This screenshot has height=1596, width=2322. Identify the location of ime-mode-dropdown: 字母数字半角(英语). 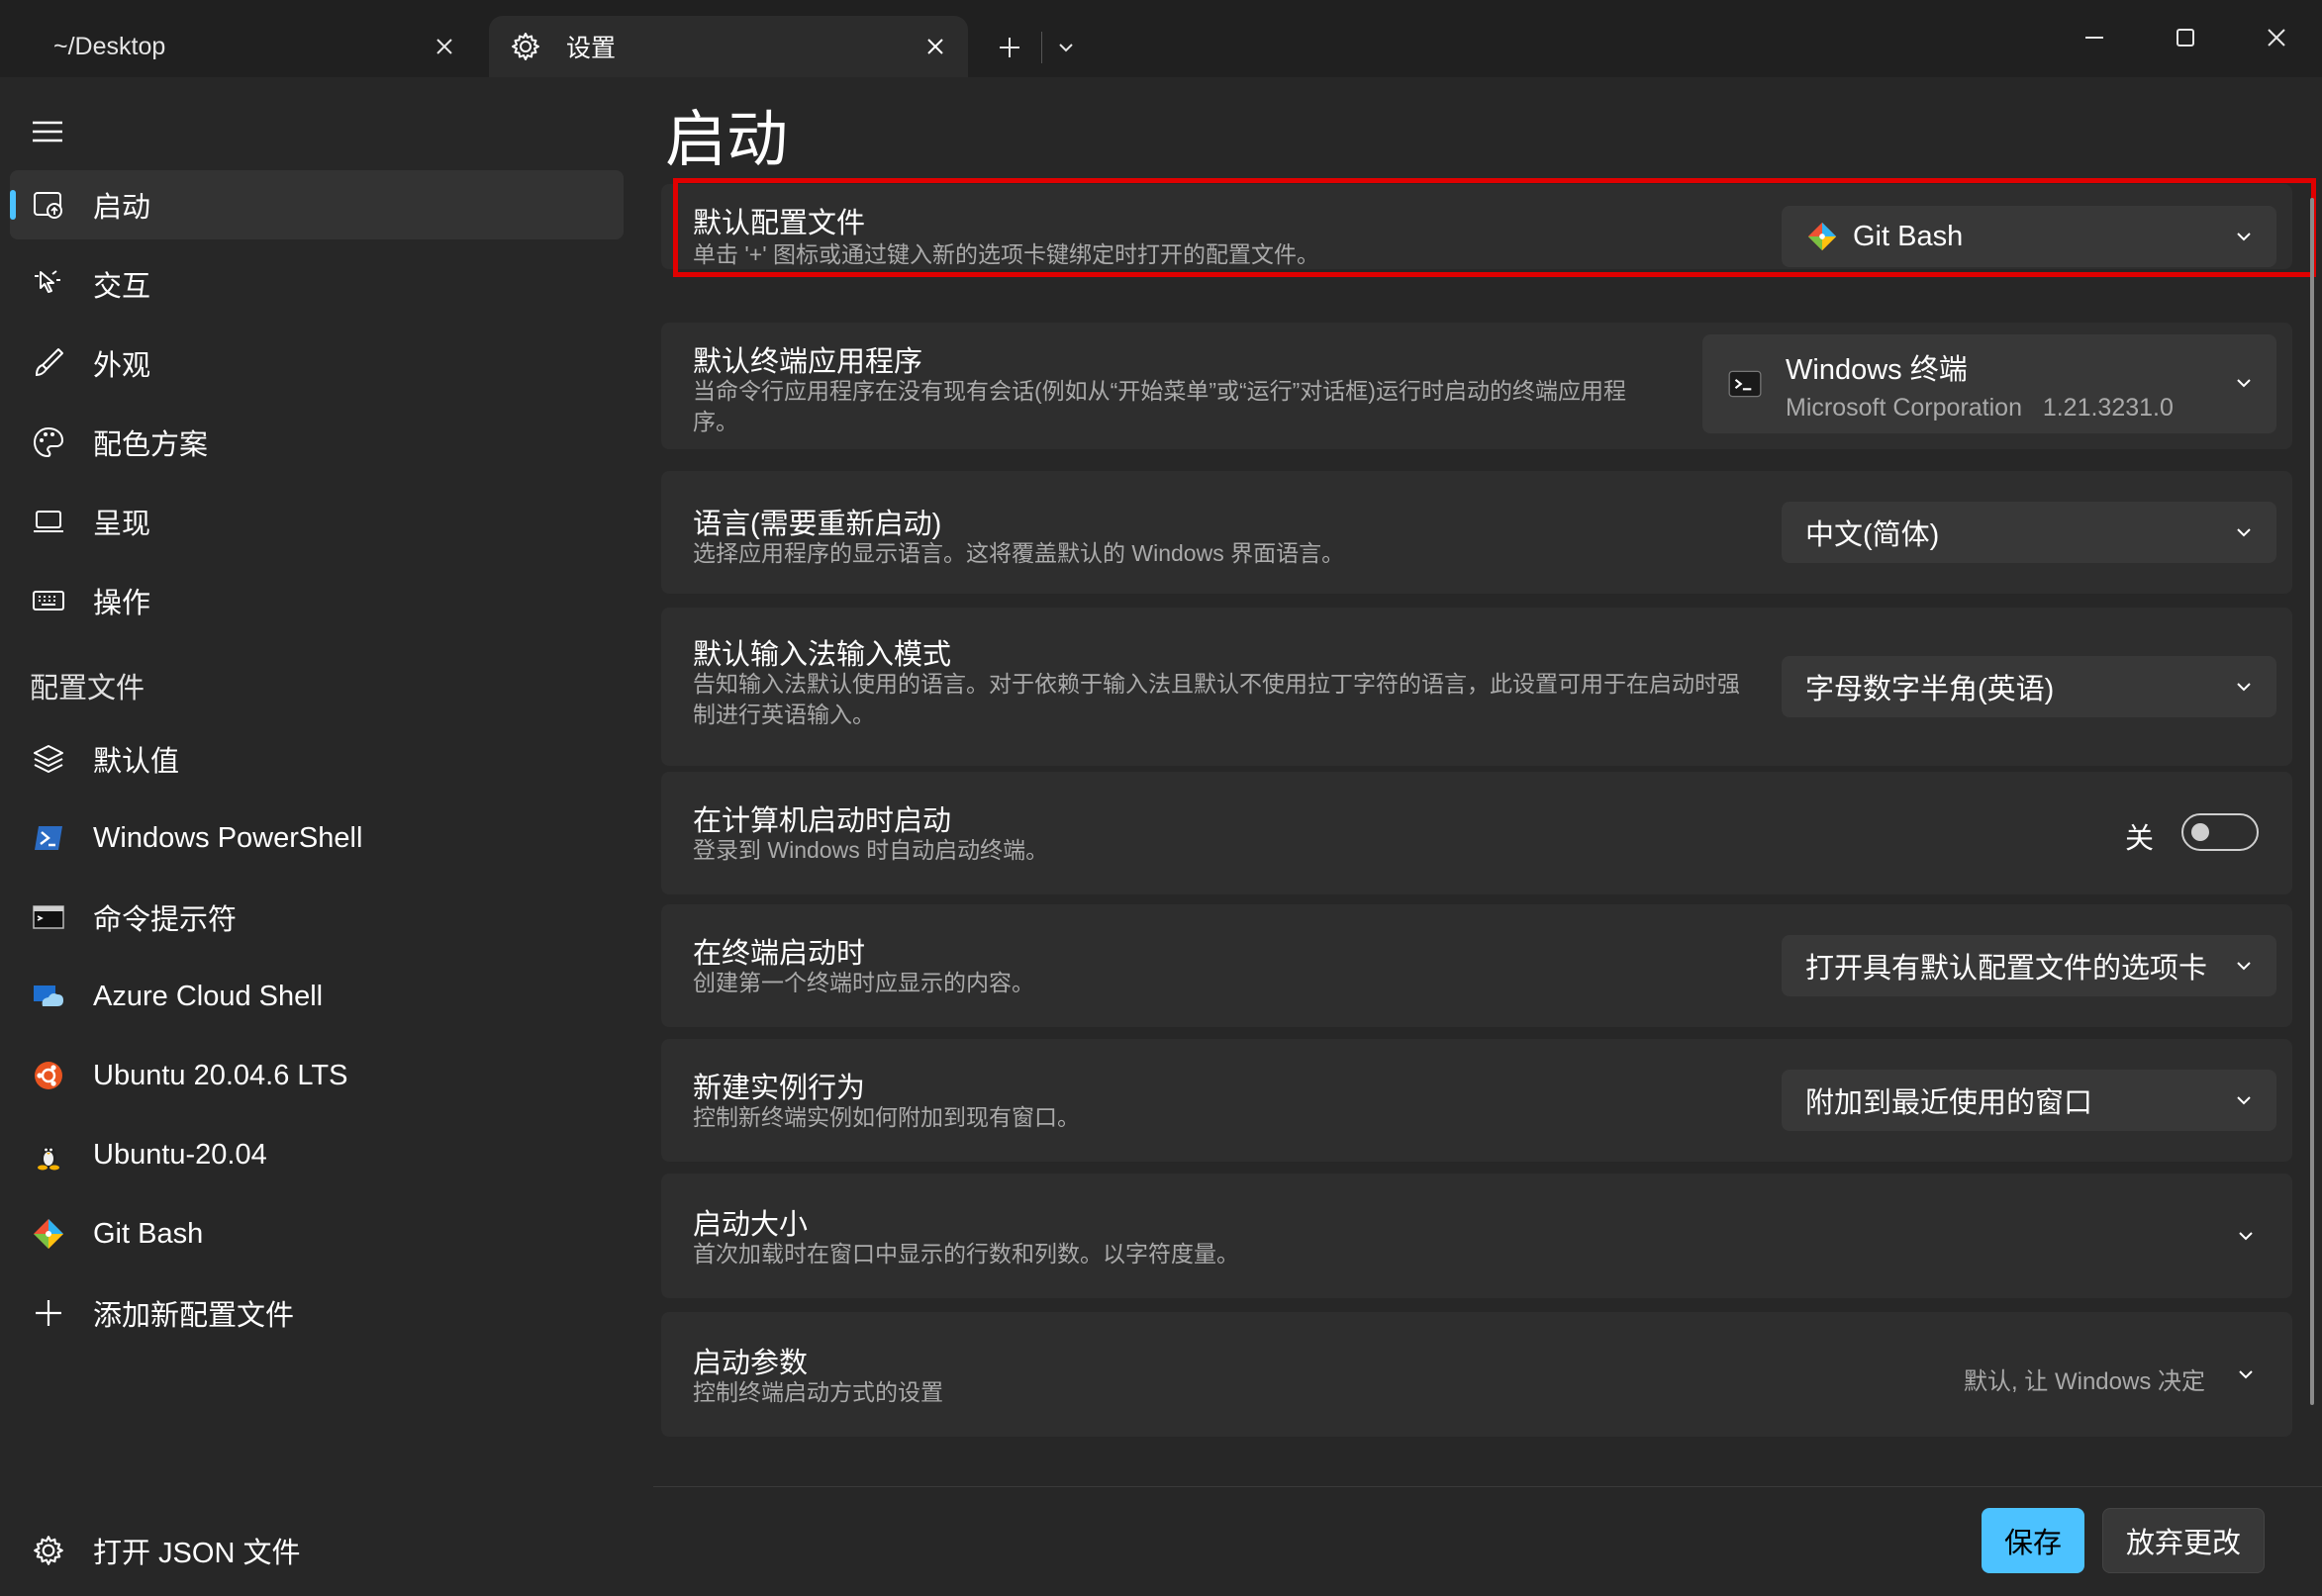
(2029, 686).